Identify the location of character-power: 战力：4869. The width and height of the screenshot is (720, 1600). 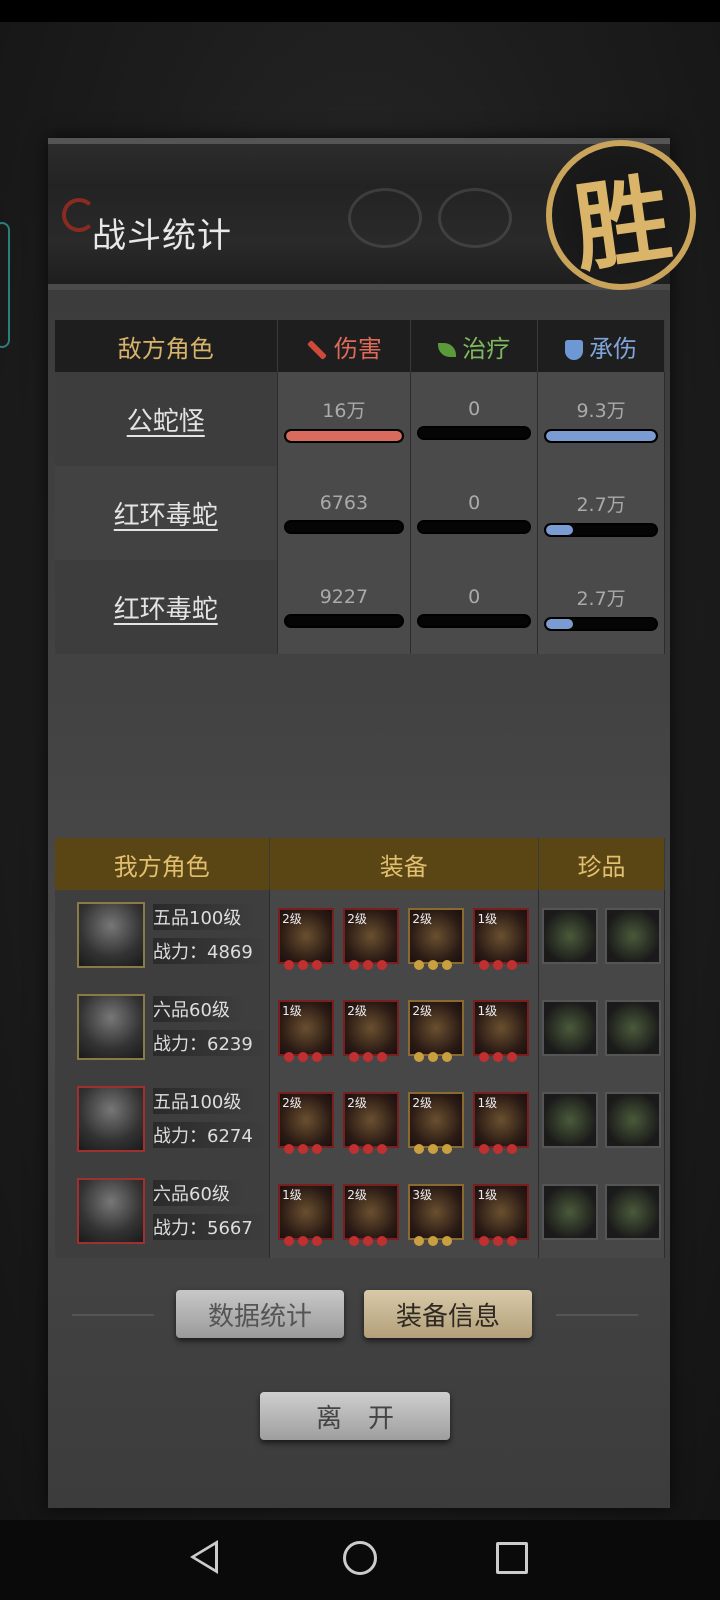
(210, 951).